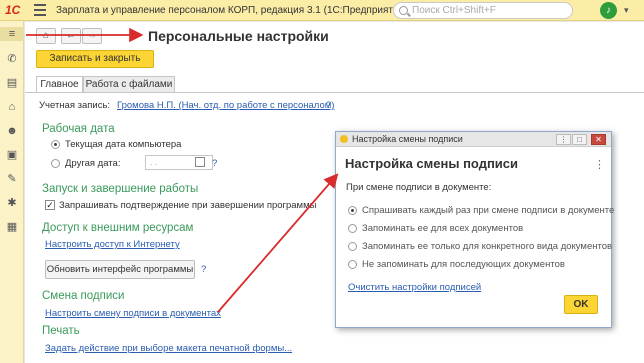 The image size is (644, 363). Describe the element at coordinates (454, 10) in the screenshot. I see `search-placeholder: Поиск Ctrl+Shift+F` at that location.